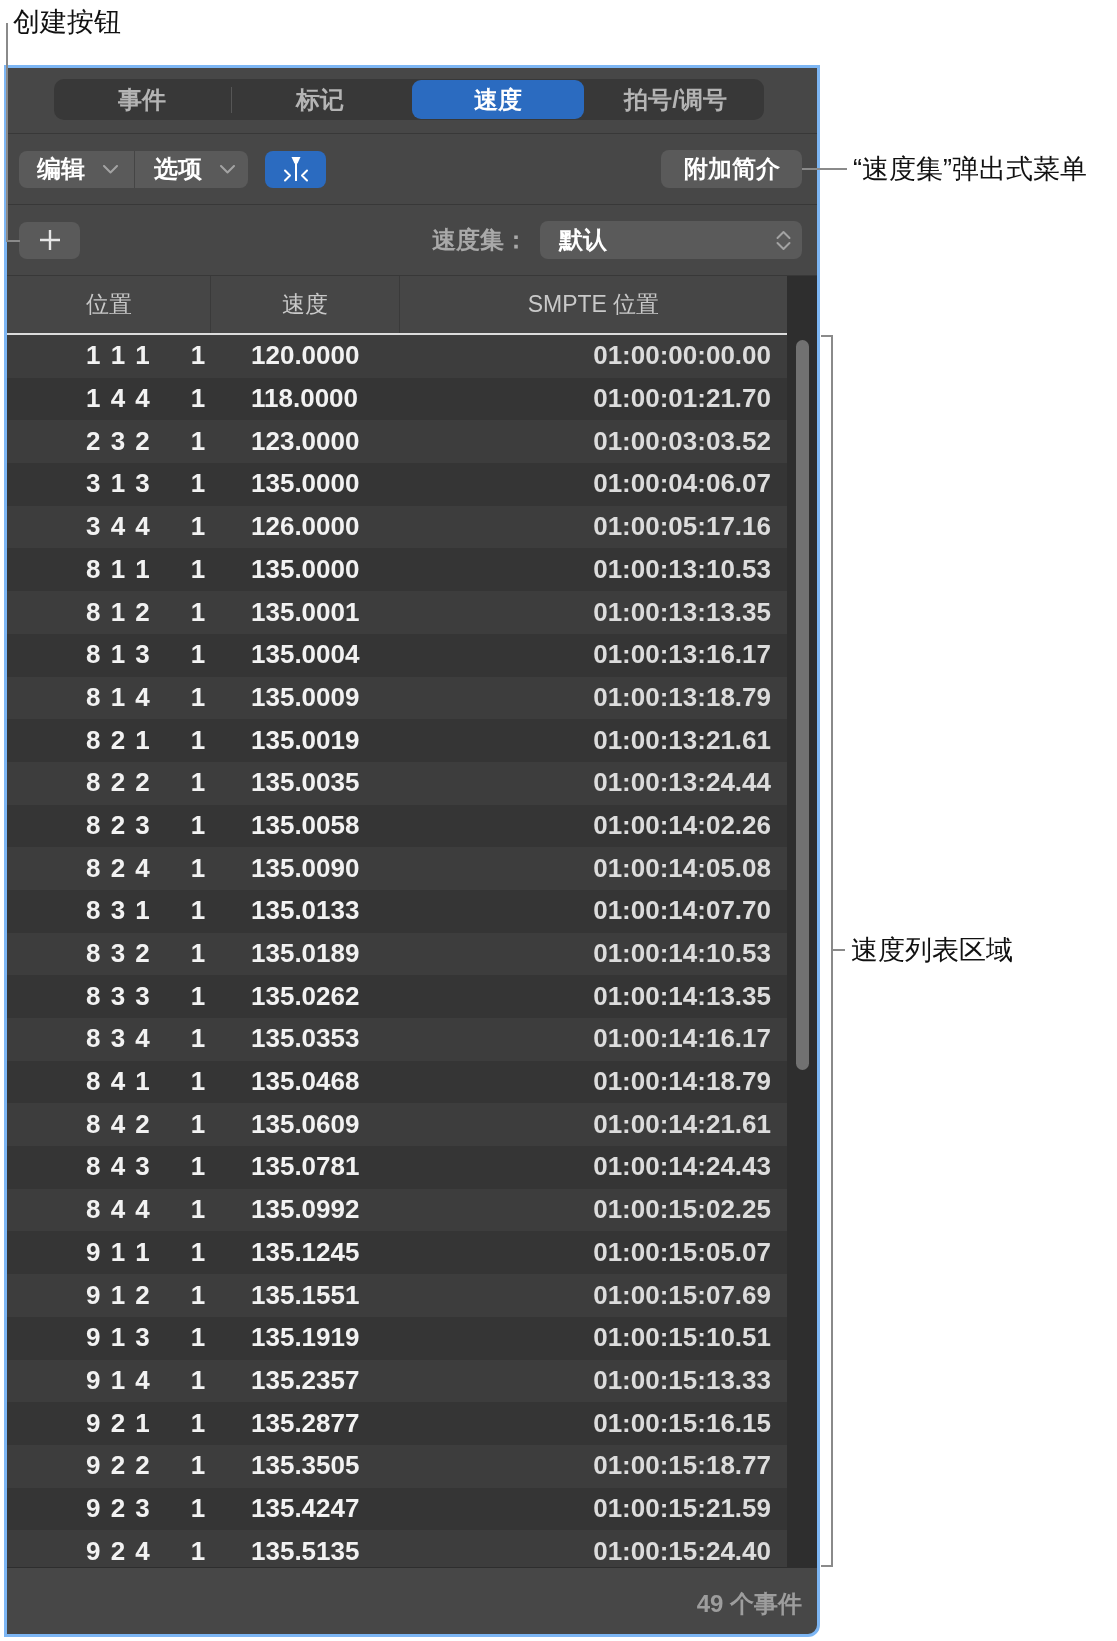 Image resolution: width=1117 pixels, height=1641 pixels. Describe the element at coordinates (305, 527) in the screenshot. I see `tempo-cell: 126.0000` at that location.